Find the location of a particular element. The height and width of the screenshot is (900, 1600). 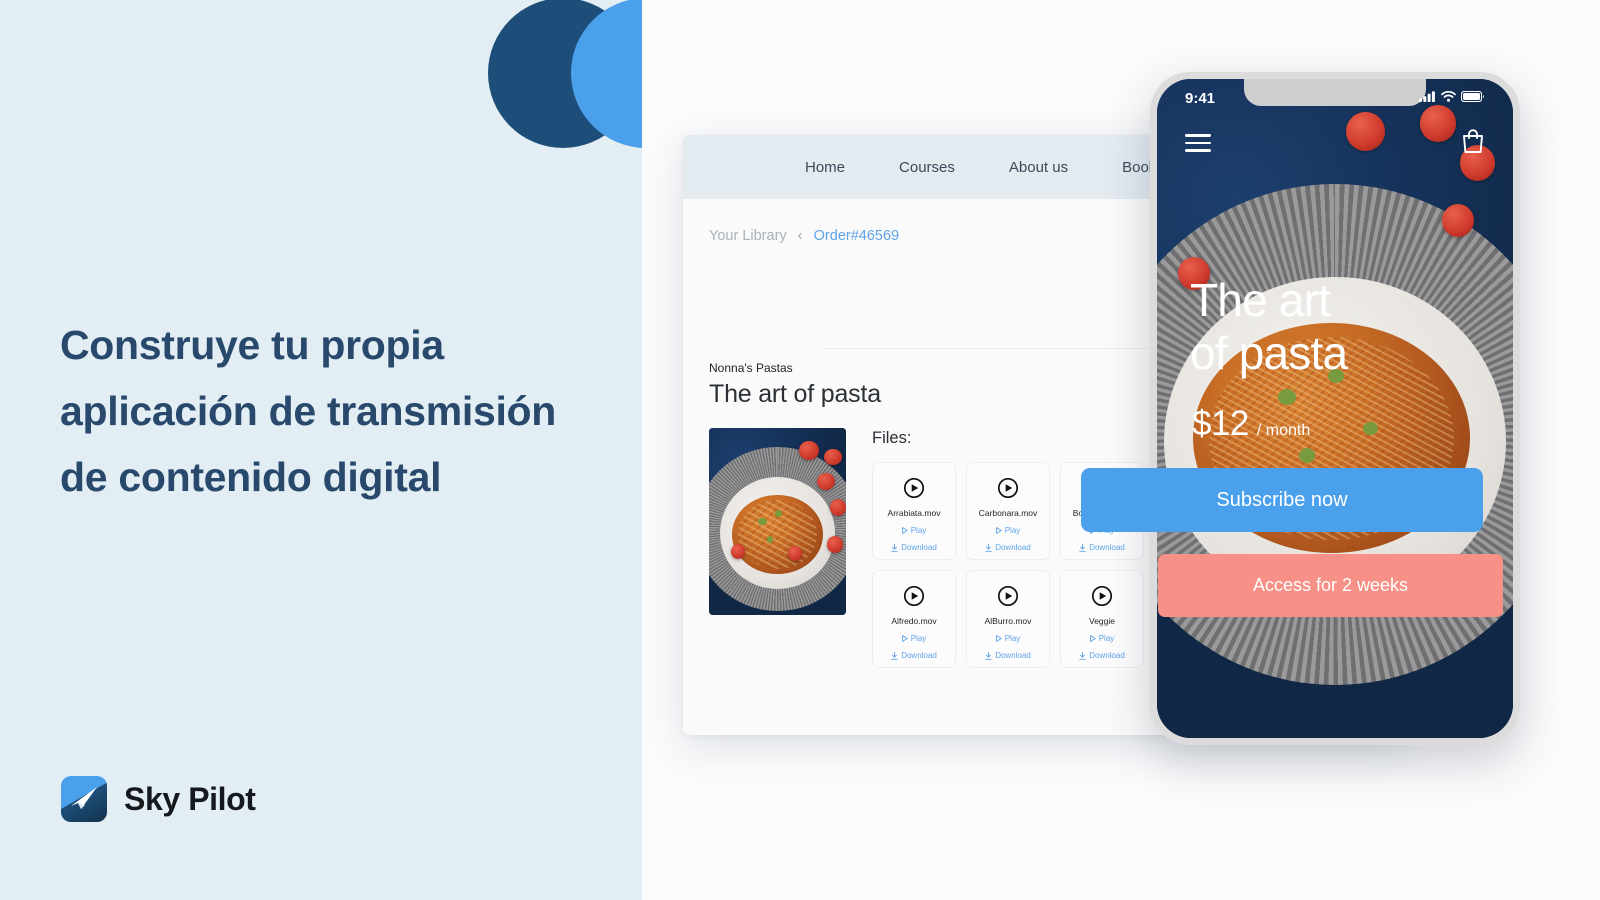

file-card: Carbonara.mov Play Download is located at coordinates (1008, 511).